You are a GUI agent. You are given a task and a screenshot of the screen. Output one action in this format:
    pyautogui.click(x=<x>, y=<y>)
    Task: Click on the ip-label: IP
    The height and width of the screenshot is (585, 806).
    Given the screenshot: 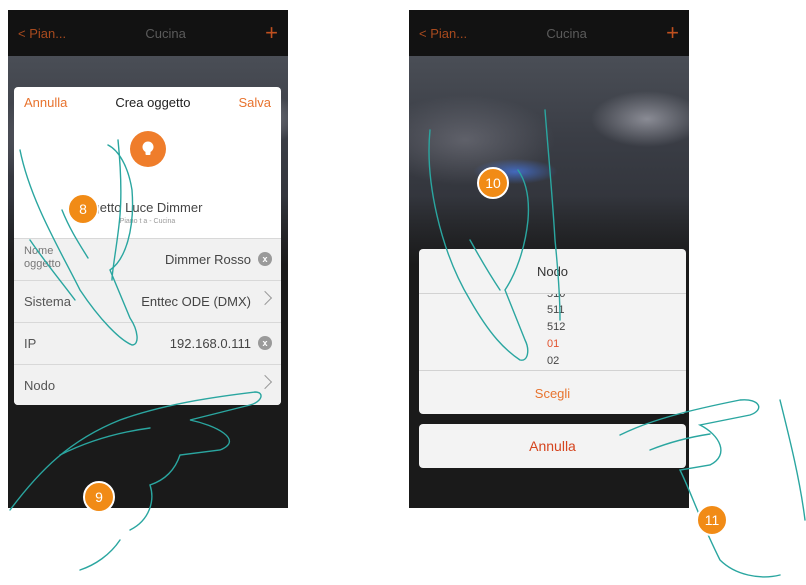 What is the action you would take?
    pyautogui.click(x=30, y=343)
    